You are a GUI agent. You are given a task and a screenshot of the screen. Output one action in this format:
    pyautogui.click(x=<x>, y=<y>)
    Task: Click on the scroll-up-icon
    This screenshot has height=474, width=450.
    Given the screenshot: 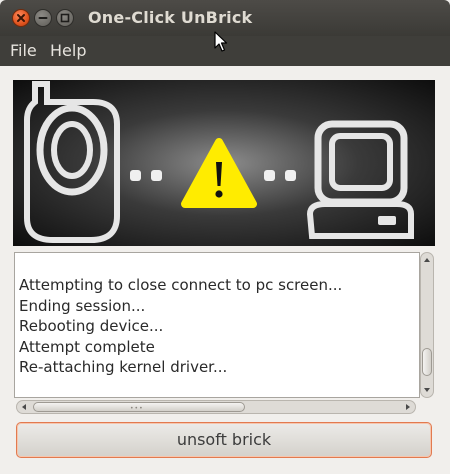 What is the action you would take?
    pyautogui.click(x=427, y=260)
    